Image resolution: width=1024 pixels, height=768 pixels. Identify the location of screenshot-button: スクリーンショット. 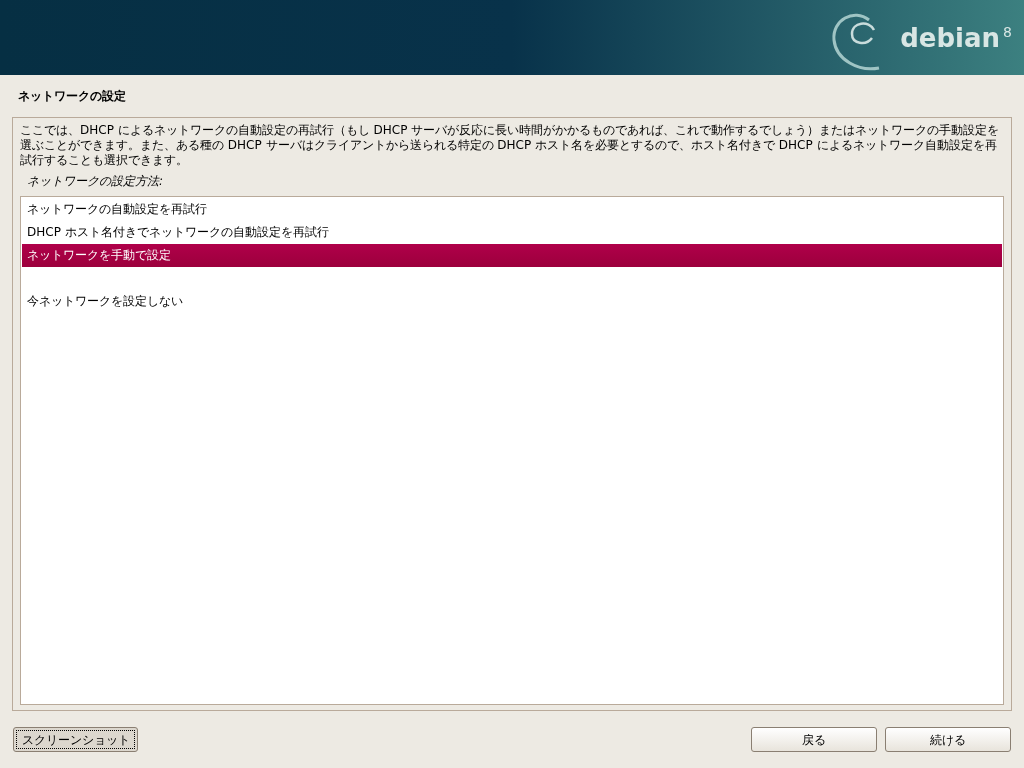
(75, 739).